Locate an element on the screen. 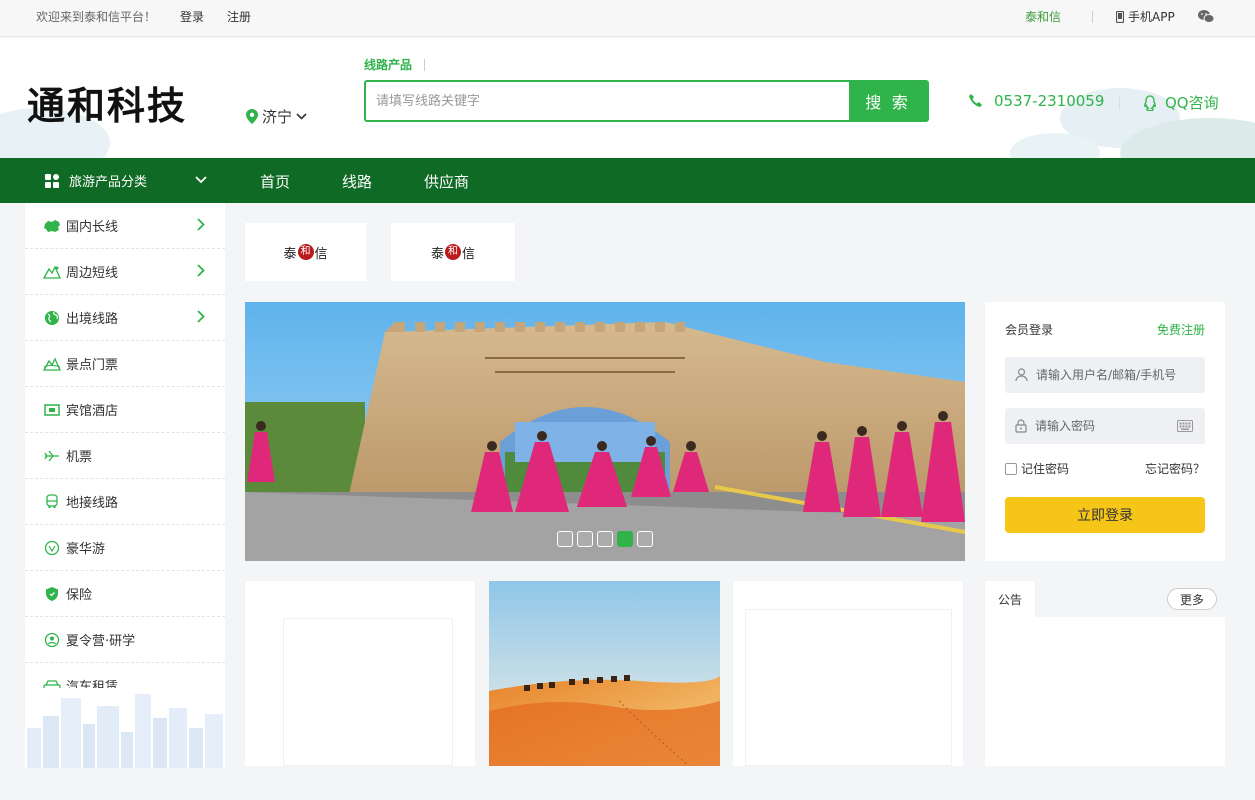  mobile-phone-icon is located at coordinates (1120, 17).